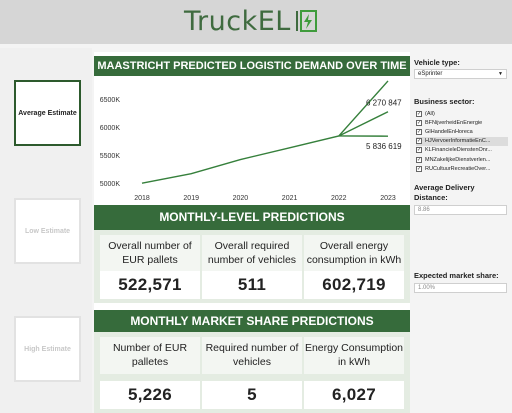 The width and height of the screenshot is (512, 413). I want to click on sector-checkbox-item: ✓ GIHandelEnHoreca, so click(462, 131).